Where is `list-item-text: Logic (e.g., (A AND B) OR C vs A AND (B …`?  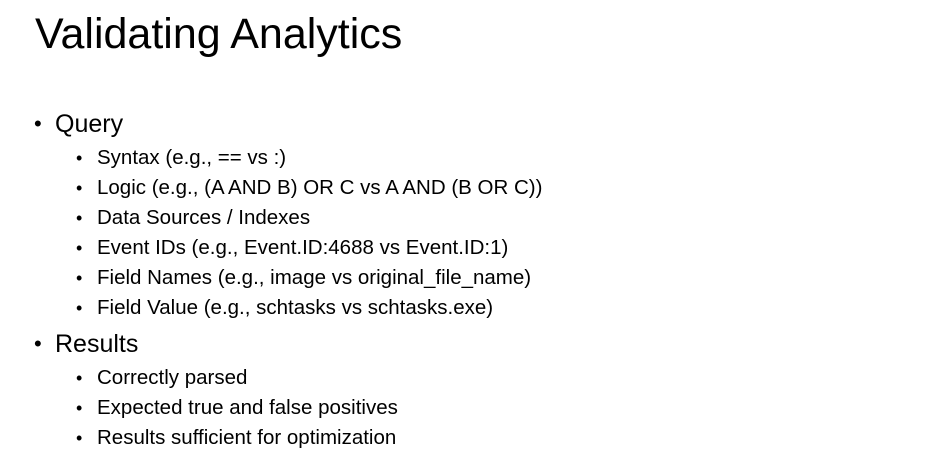
list-item-text: Logic (e.g., (A AND B) OR C vs A AND (B … is located at coordinates (320, 187).